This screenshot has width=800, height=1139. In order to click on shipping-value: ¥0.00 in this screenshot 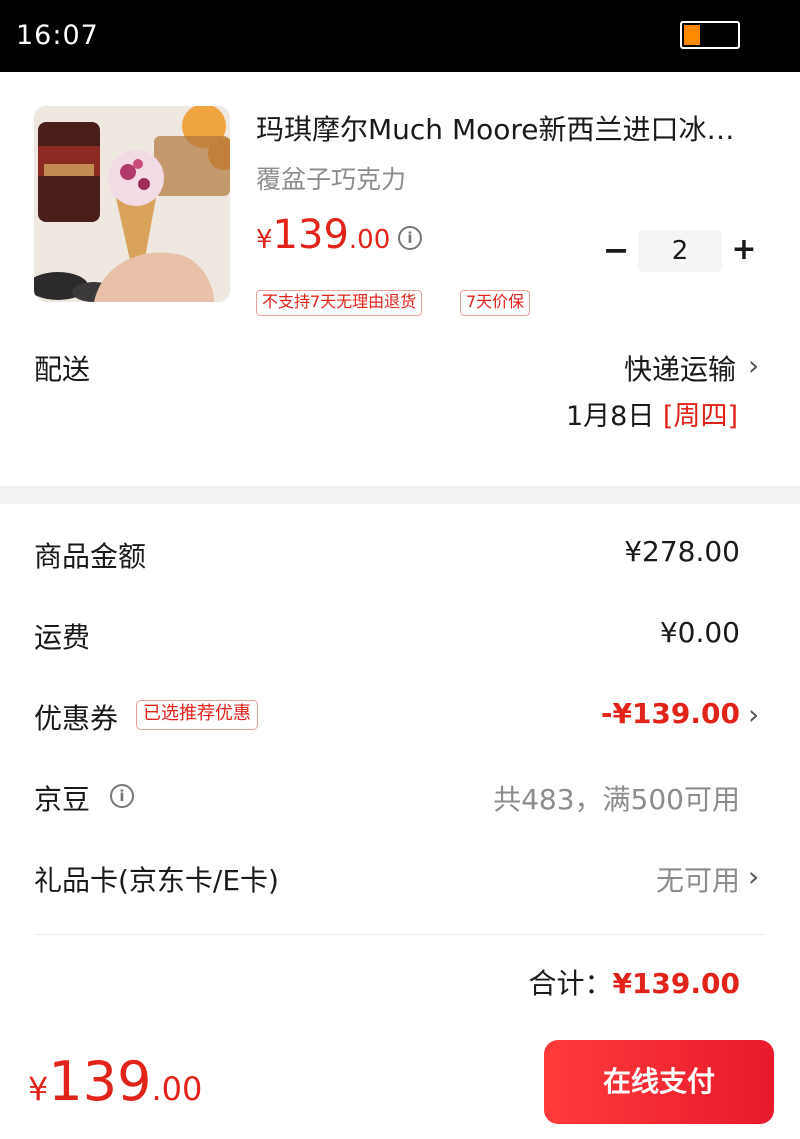, I will do `click(699, 632)`.